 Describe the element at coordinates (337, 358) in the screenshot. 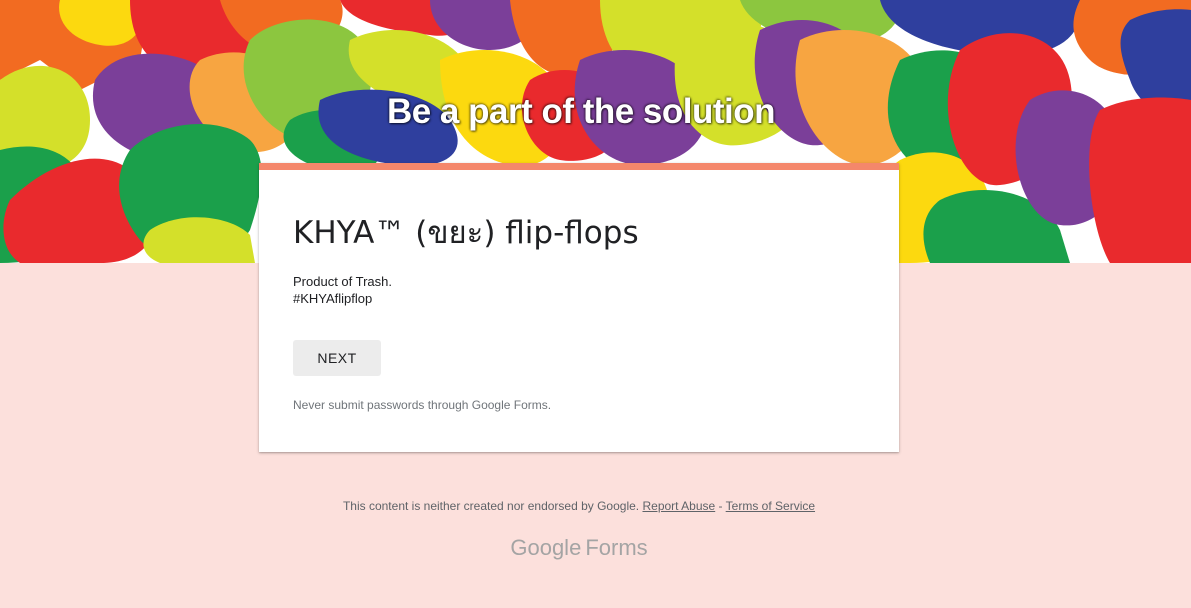

I see `next-button: NEXT` at that location.